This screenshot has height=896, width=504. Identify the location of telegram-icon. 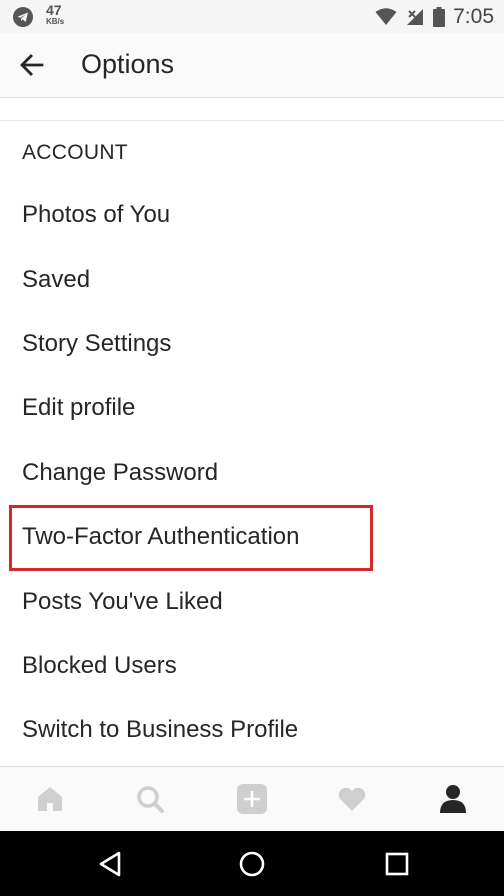
(23, 17).